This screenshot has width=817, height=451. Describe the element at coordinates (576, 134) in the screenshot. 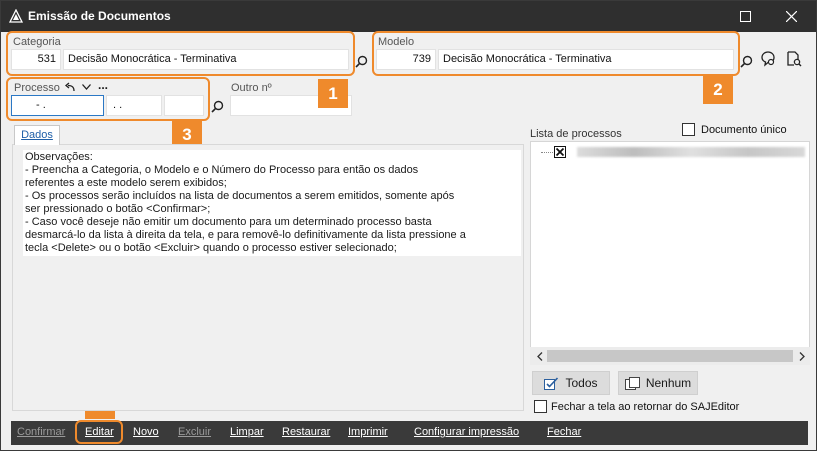

I see `lista-processos-label: Lista de processos` at that location.